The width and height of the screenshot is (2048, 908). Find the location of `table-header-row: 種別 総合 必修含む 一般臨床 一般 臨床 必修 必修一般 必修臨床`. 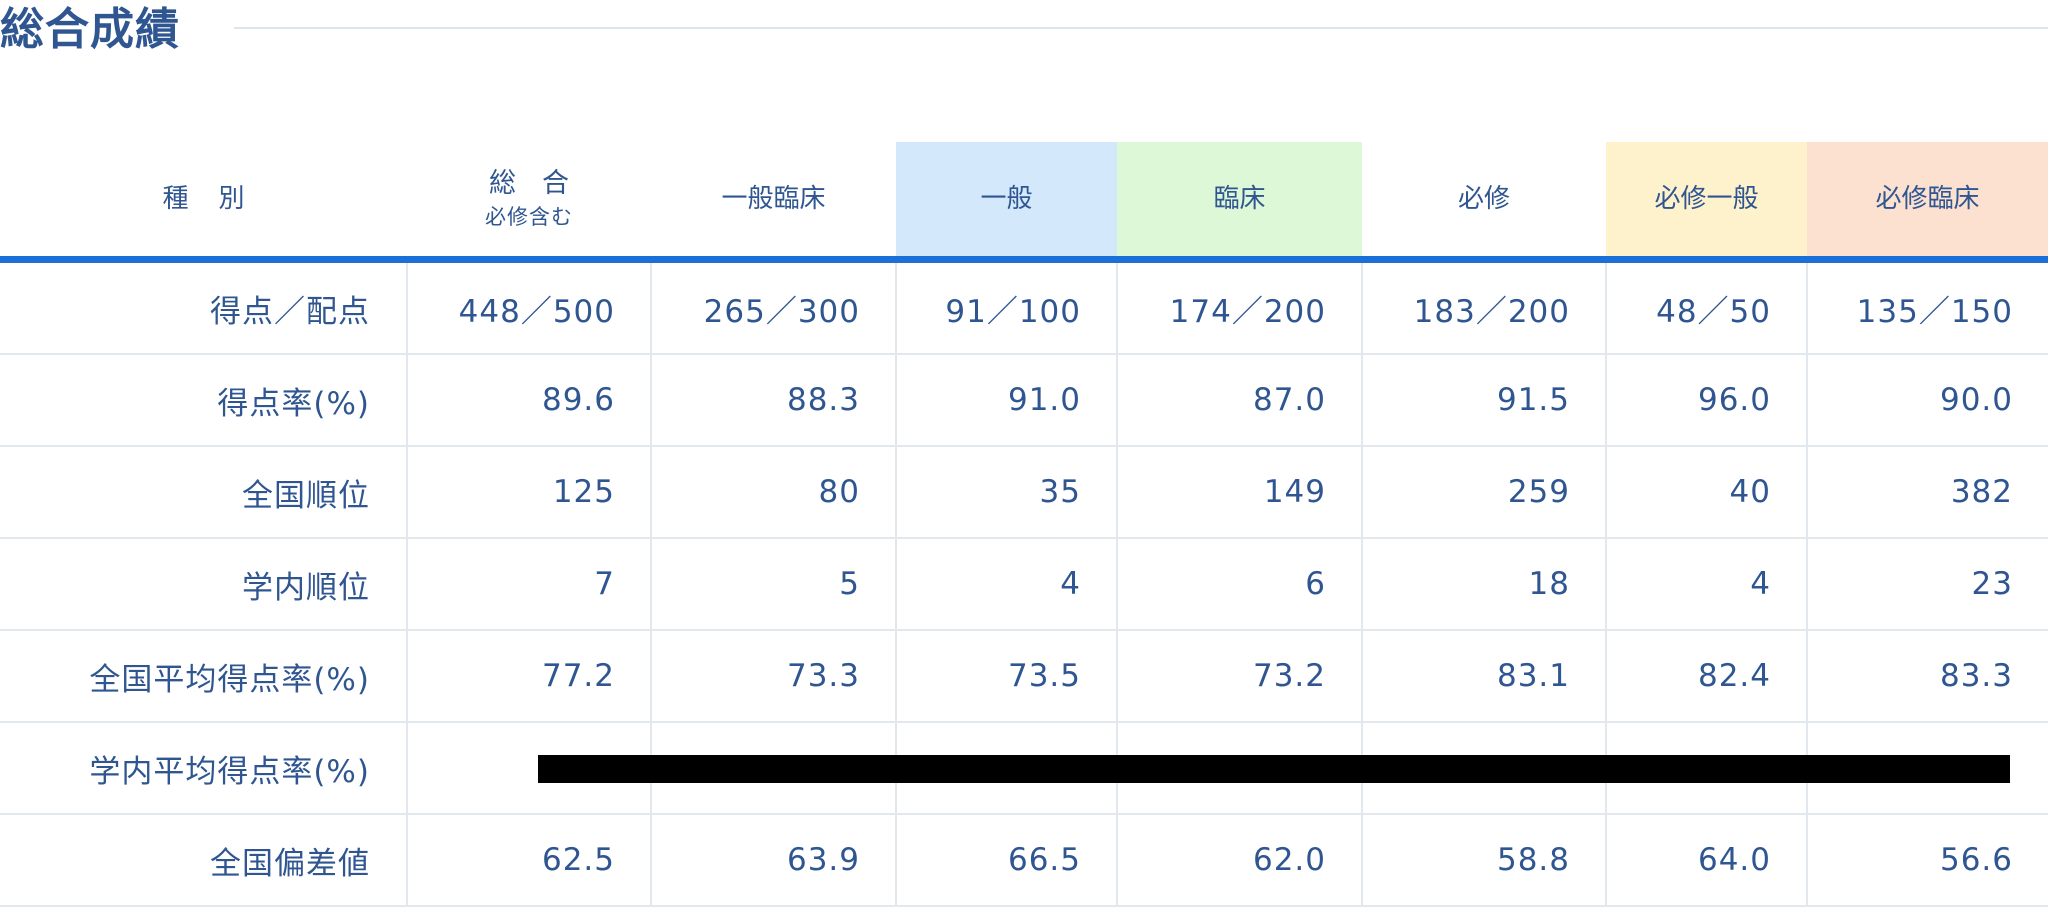

table-header-row: 種別 総合 必修含む 一般臨床 一般 臨床 必修 必修一般 必修臨床 is located at coordinates (1024, 202).